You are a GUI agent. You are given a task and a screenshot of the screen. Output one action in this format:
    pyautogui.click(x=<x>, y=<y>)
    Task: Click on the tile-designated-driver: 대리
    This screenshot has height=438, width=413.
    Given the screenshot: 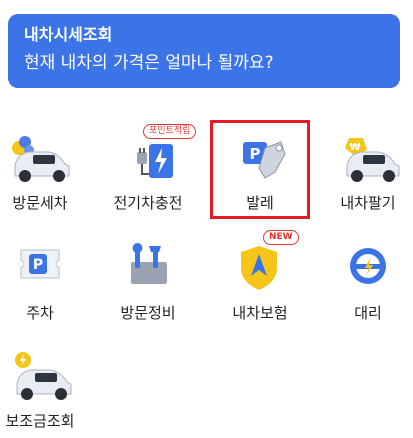 What is the action you would take?
    pyautogui.click(x=366, y=284)
    